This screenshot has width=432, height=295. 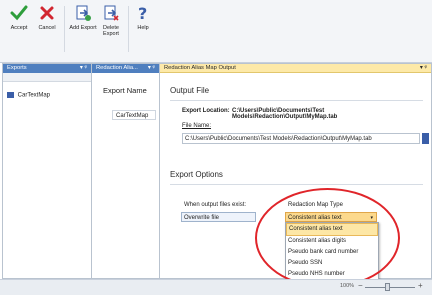 I want to click on when-exists-label: When output files exist:, so click(x=215, y=205).